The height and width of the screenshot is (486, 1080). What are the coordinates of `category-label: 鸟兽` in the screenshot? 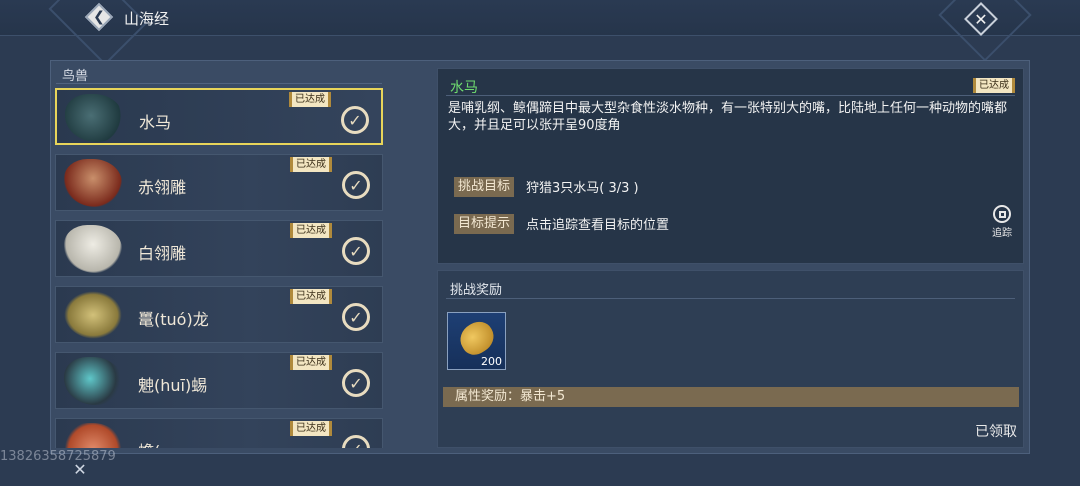 It's located at (75, 76).